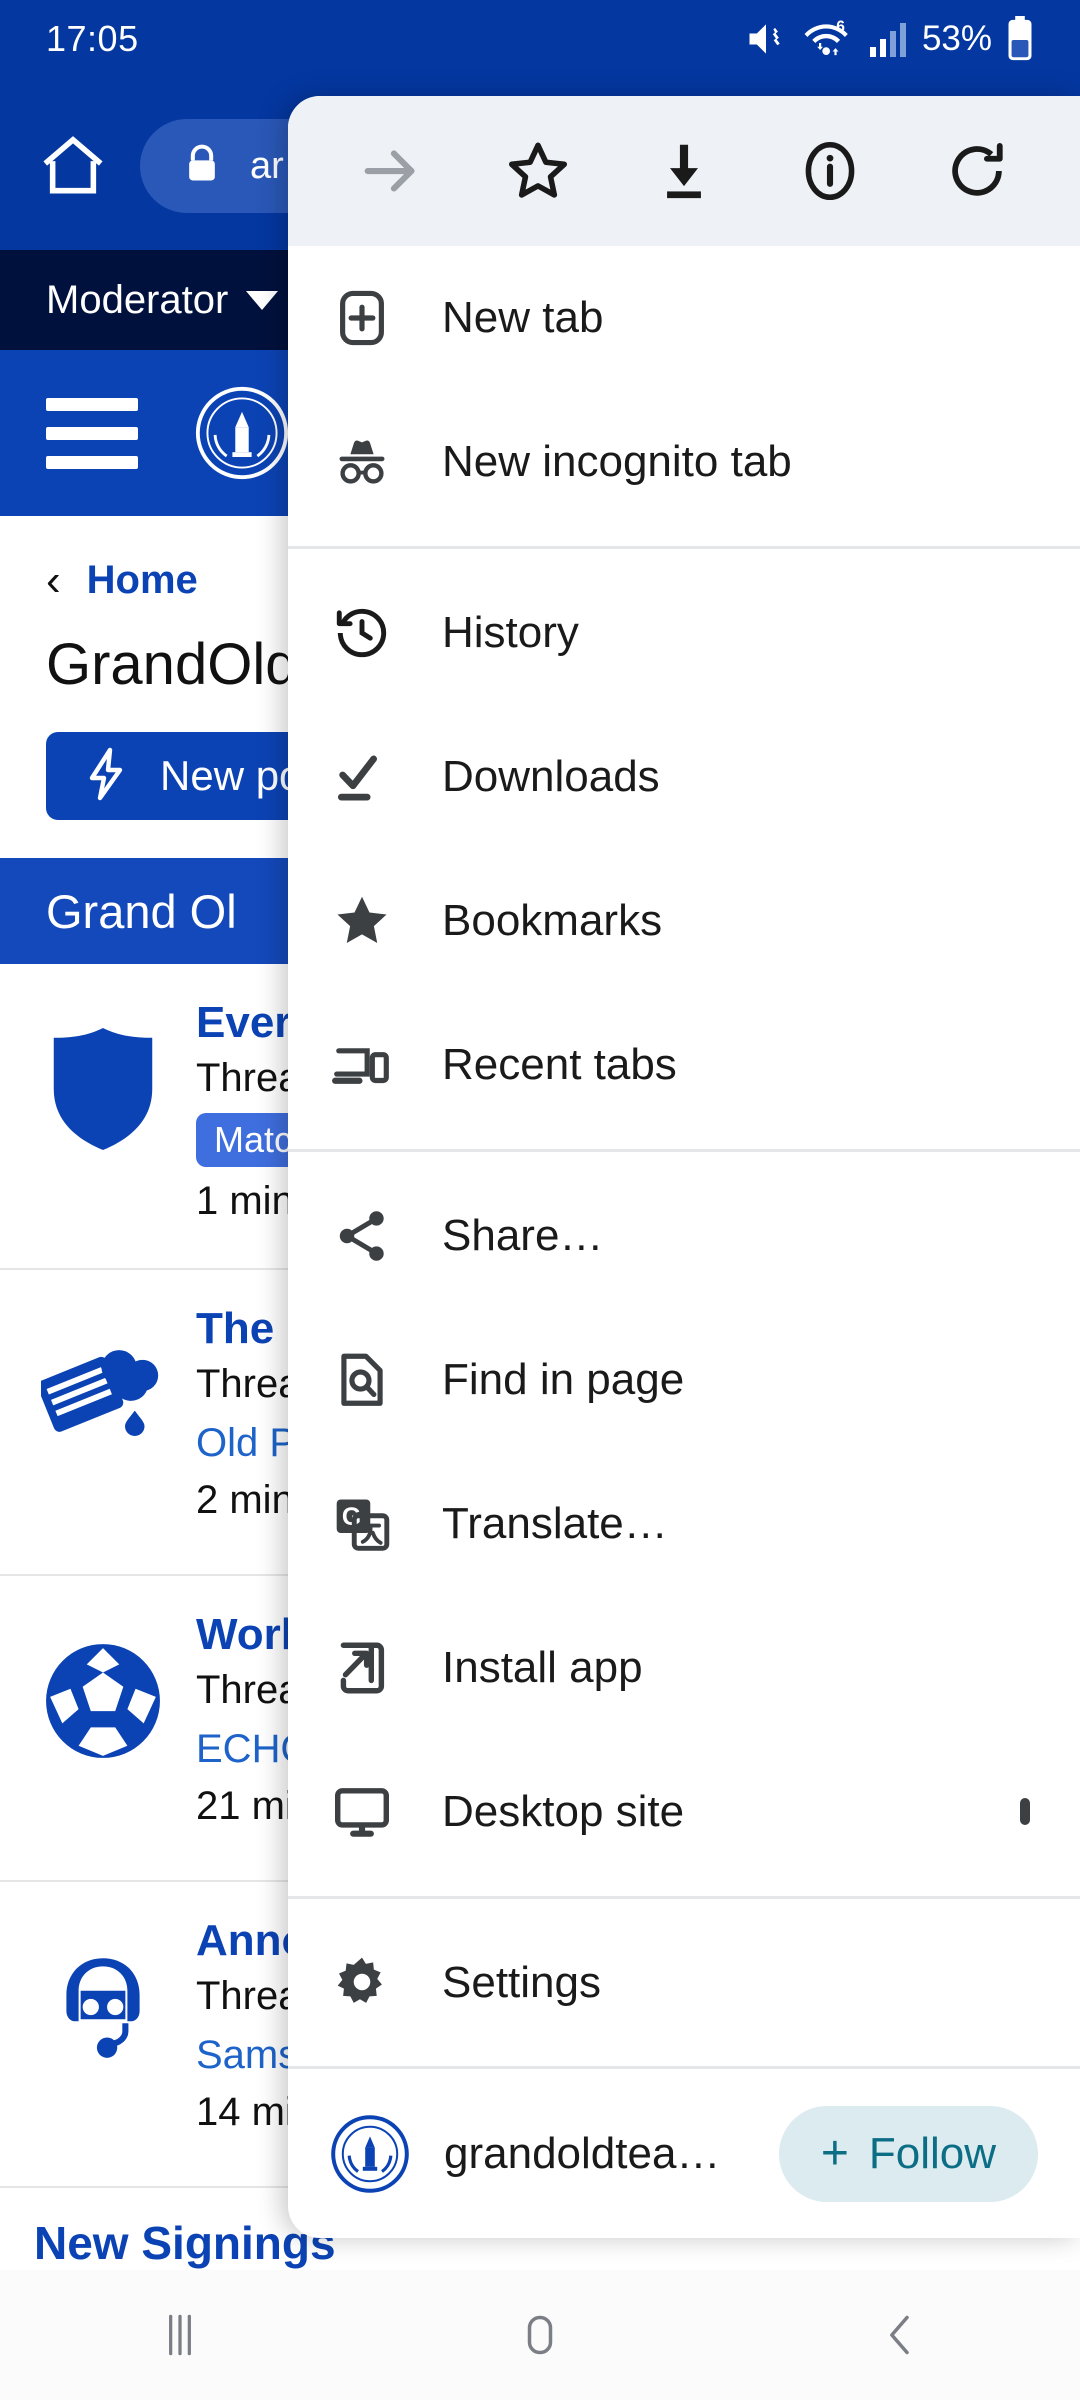 This screenshot has height=2400, width=1080. What do you see at coordinates (552, 920) in the screenshot?
I see `menu-item-label: Bookmarks` at bounding box center [552, 920].